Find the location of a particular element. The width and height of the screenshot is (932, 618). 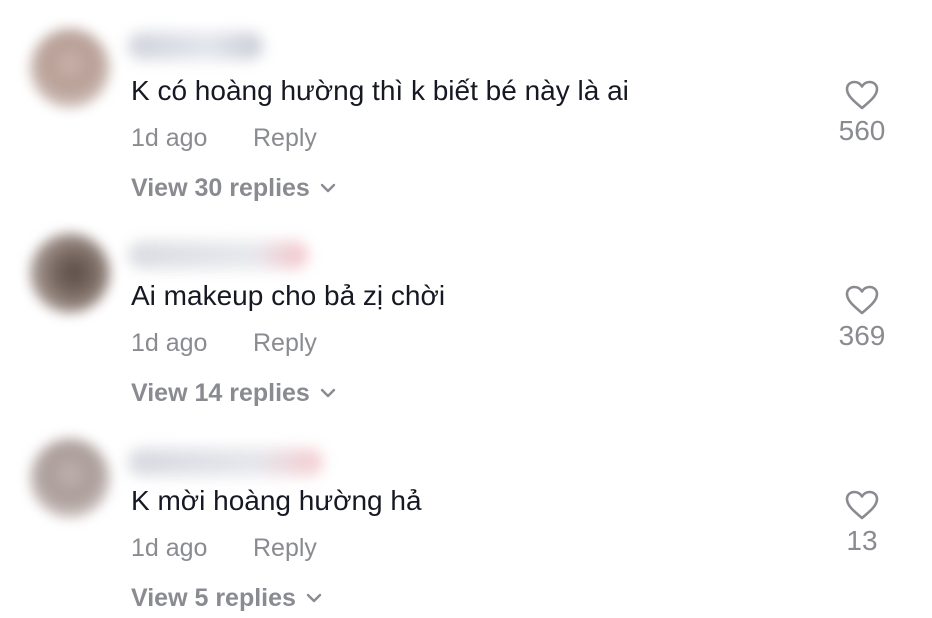

view-replies-button: View 5 replies is located at coordinates (226, 598).